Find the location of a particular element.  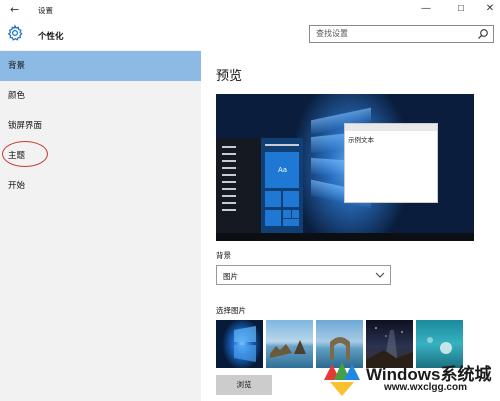

title-bar: ← 设置 — ☐ ✕ is located at coordinates (250, 10).